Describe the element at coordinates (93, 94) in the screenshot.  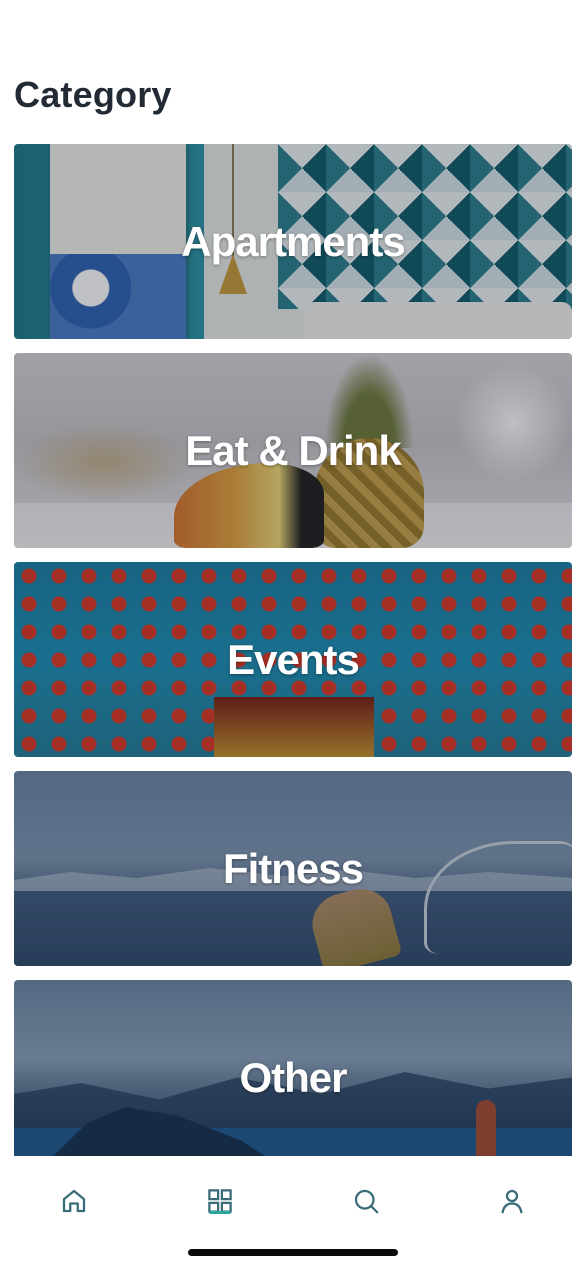
I see `page-title: Category` at that location.